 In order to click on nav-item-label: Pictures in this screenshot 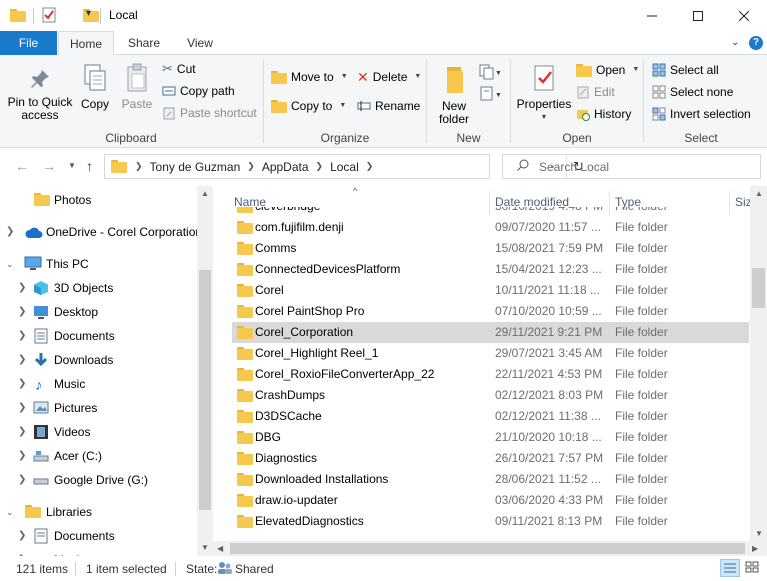, I will do `click(76, 408)`.